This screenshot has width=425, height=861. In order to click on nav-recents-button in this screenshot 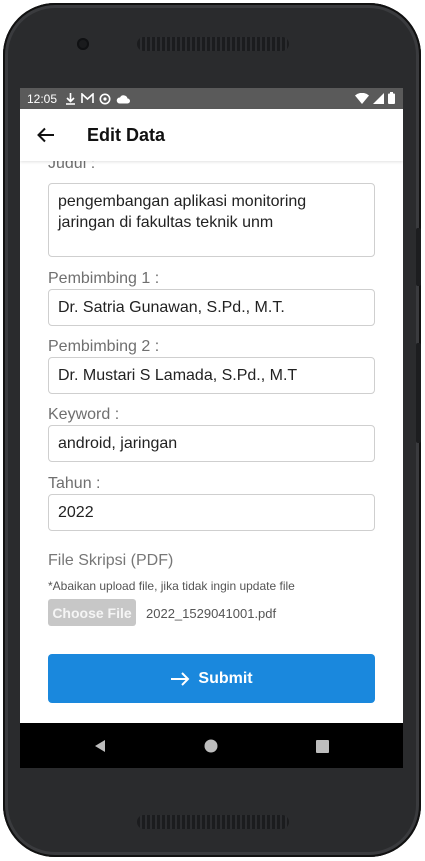, I will do `click(322, 746)`.